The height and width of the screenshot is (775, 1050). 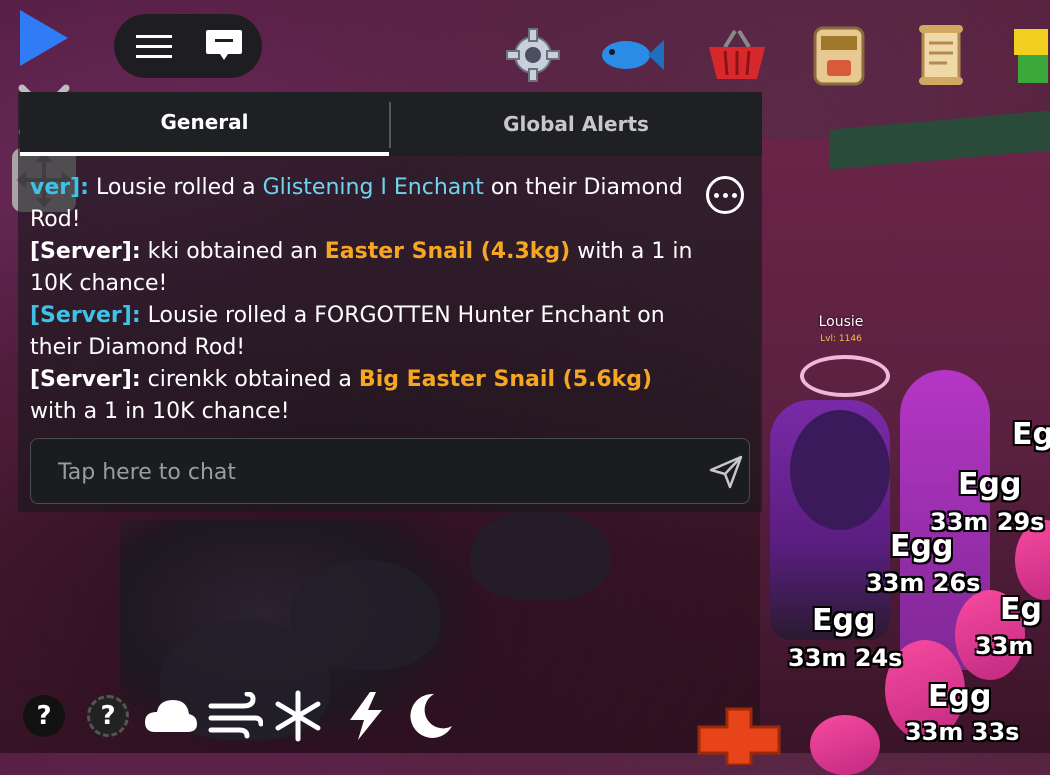 What do you see at coordinates (204, 124) in the screenshot?
I see `tab-general: General` at bounding box center [204, 124].